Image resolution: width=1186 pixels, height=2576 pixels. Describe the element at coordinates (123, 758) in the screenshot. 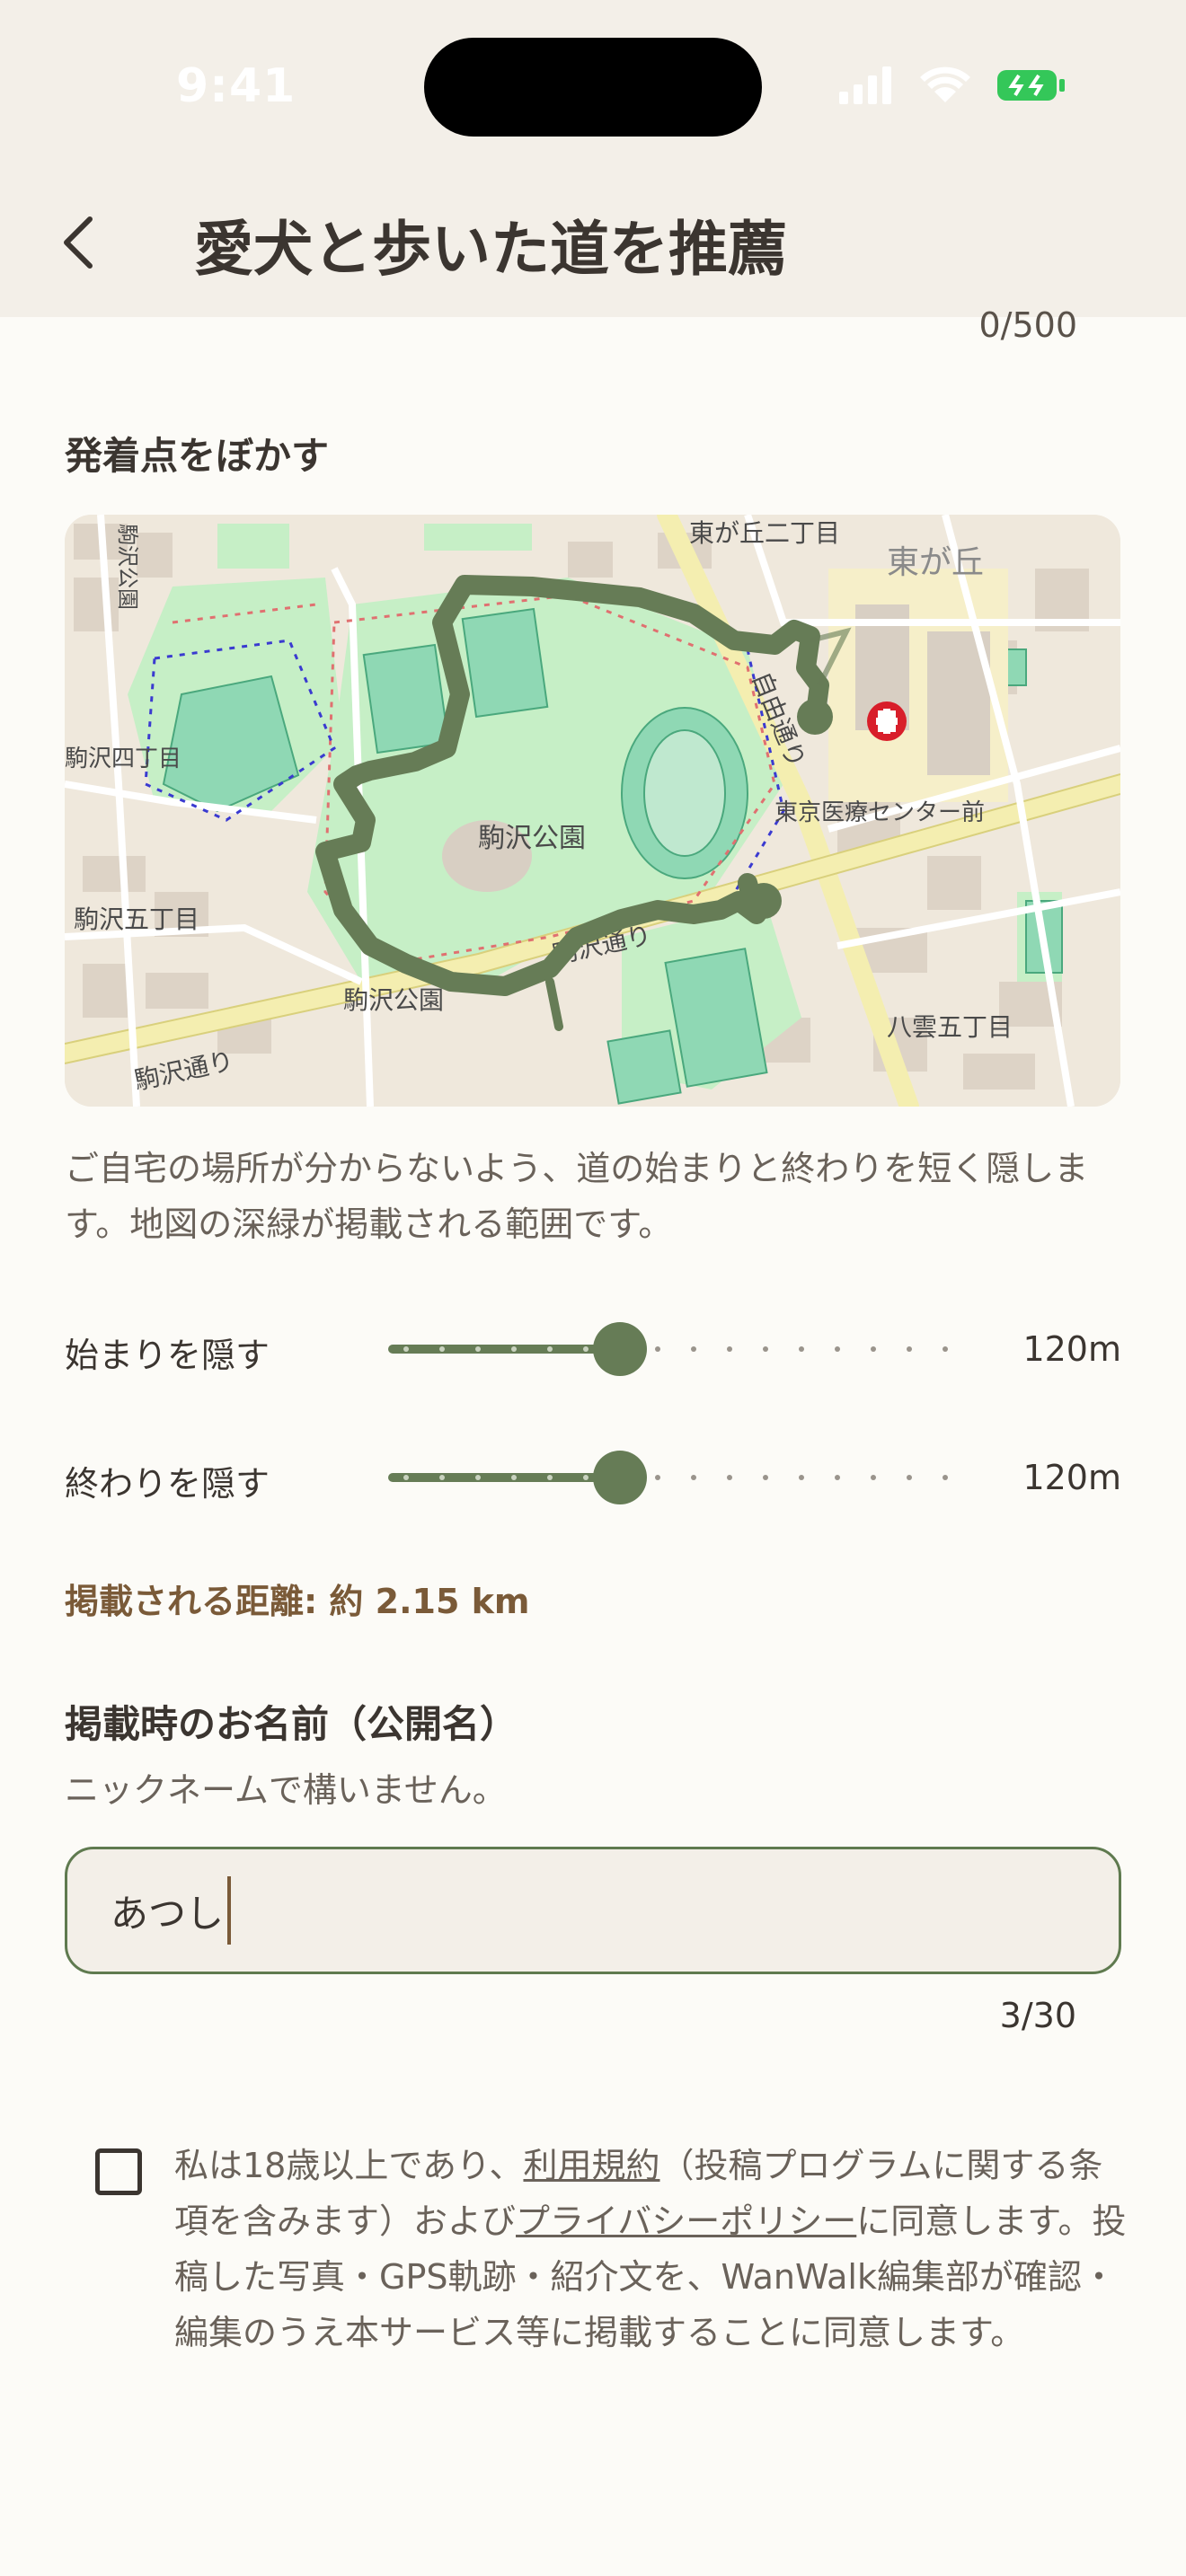

I see `map-label-komazawa-4: 駒沢四丁目` at that location.